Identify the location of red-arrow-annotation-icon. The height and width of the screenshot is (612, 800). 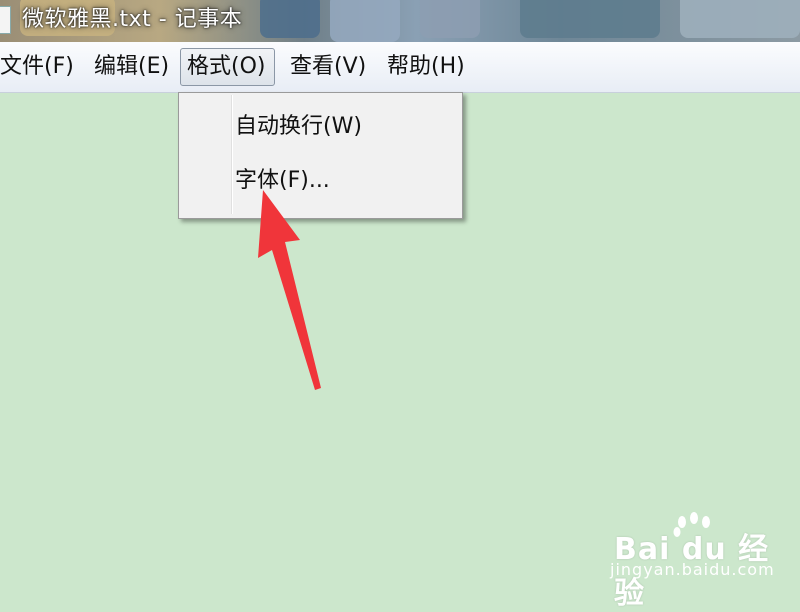
(289, 290).